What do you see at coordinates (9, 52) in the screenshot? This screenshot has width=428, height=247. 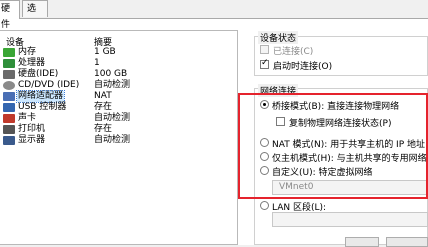 I see `memory-icon` at bounding box center [9, 52].